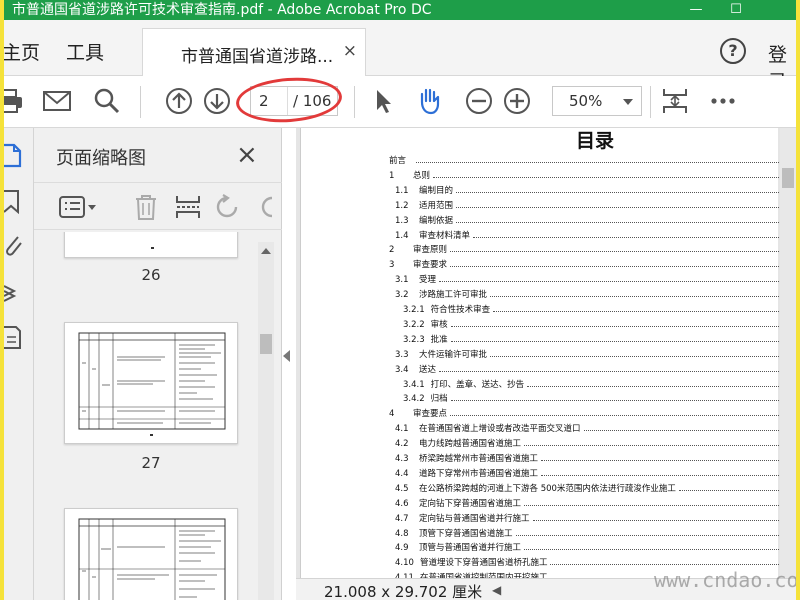 Image resolution: width=800 pixels, height=600 pixels. What do you see at coordinates (479, 473) in the screenshot?
I see `toc-entry-text: 道路下穿常州市普通国省道施工` at bounding box center [479, 473].